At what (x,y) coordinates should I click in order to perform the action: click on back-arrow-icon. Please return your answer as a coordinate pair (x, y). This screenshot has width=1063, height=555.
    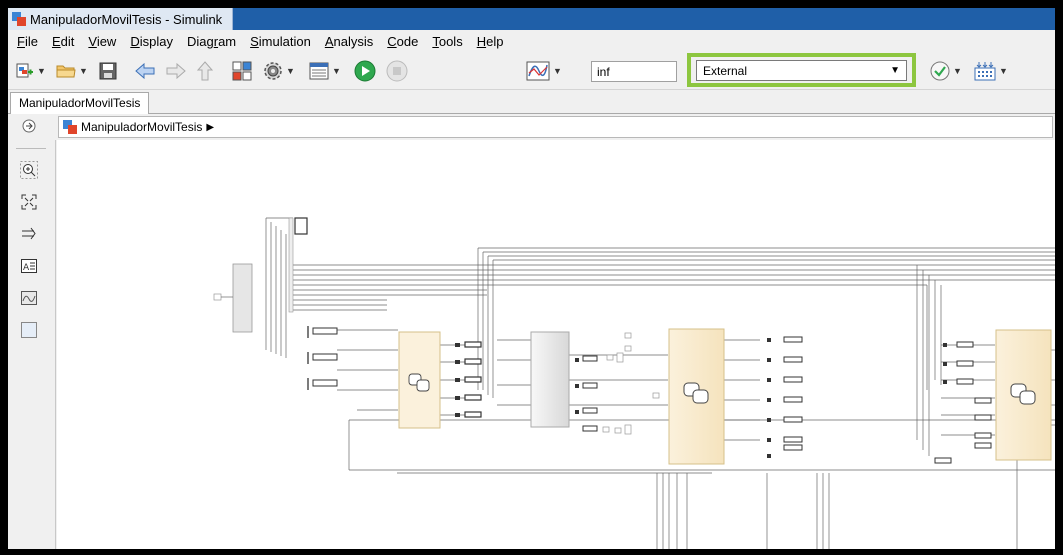
    Looking at the image, I should click on (145, 71).